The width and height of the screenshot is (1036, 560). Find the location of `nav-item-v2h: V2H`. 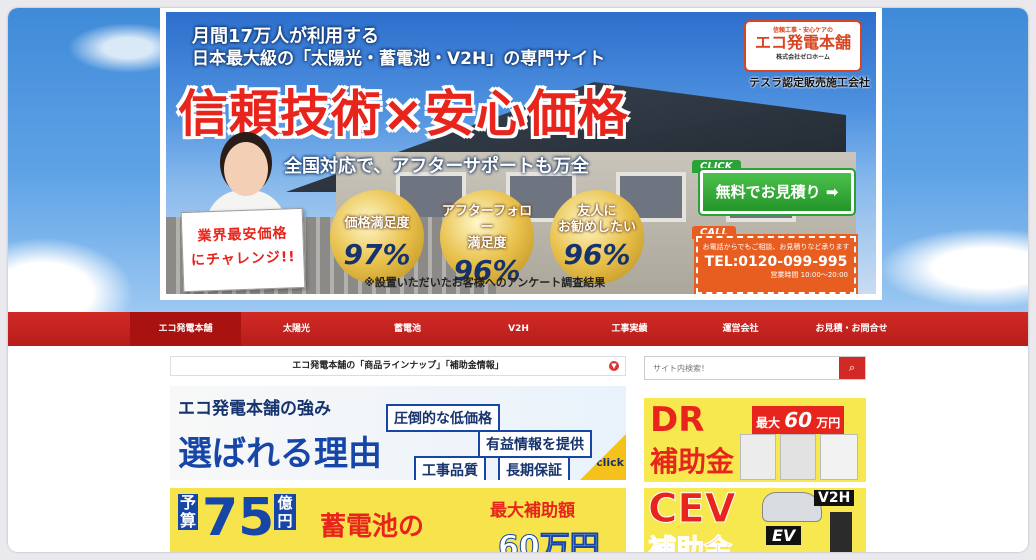

nav-item-v2h: V2H is located at coordinates (518, 329).